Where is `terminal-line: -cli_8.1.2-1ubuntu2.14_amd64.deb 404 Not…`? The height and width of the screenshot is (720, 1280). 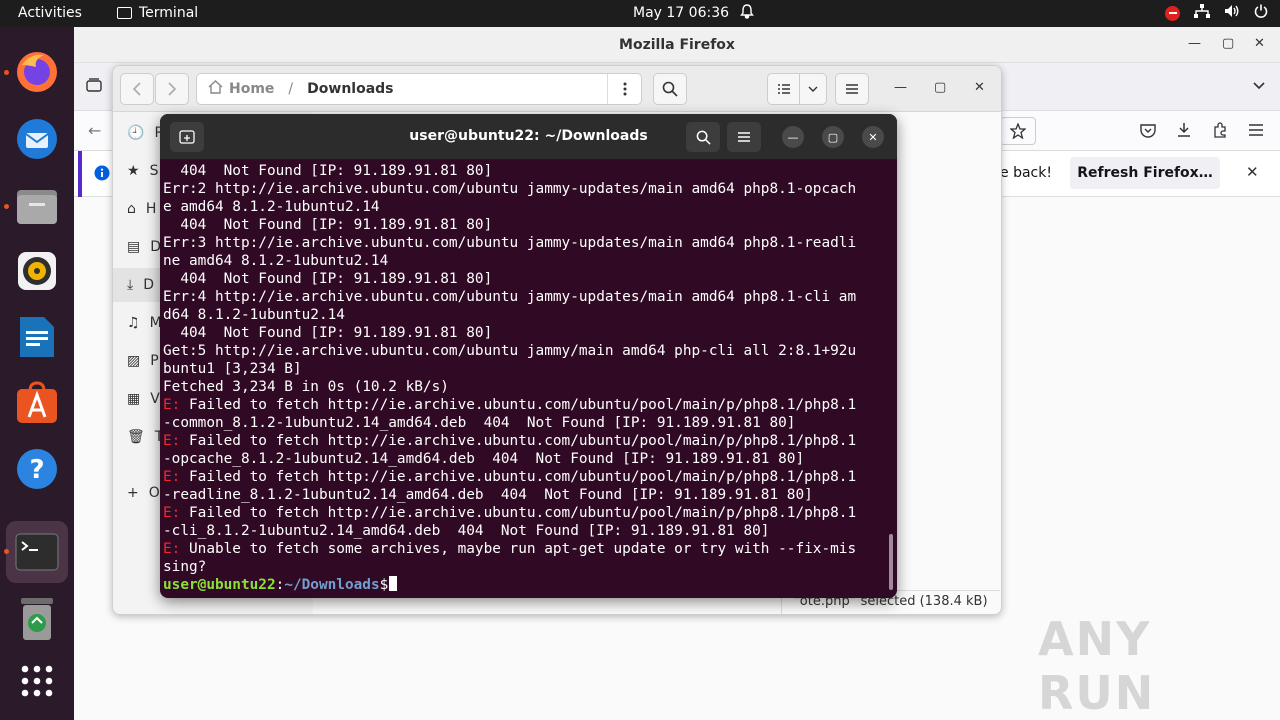
terminal-line: -cli_8.1.2-1ubuntu2.14_amd64.deb 404 Not… is located at coordinates (466, 531).